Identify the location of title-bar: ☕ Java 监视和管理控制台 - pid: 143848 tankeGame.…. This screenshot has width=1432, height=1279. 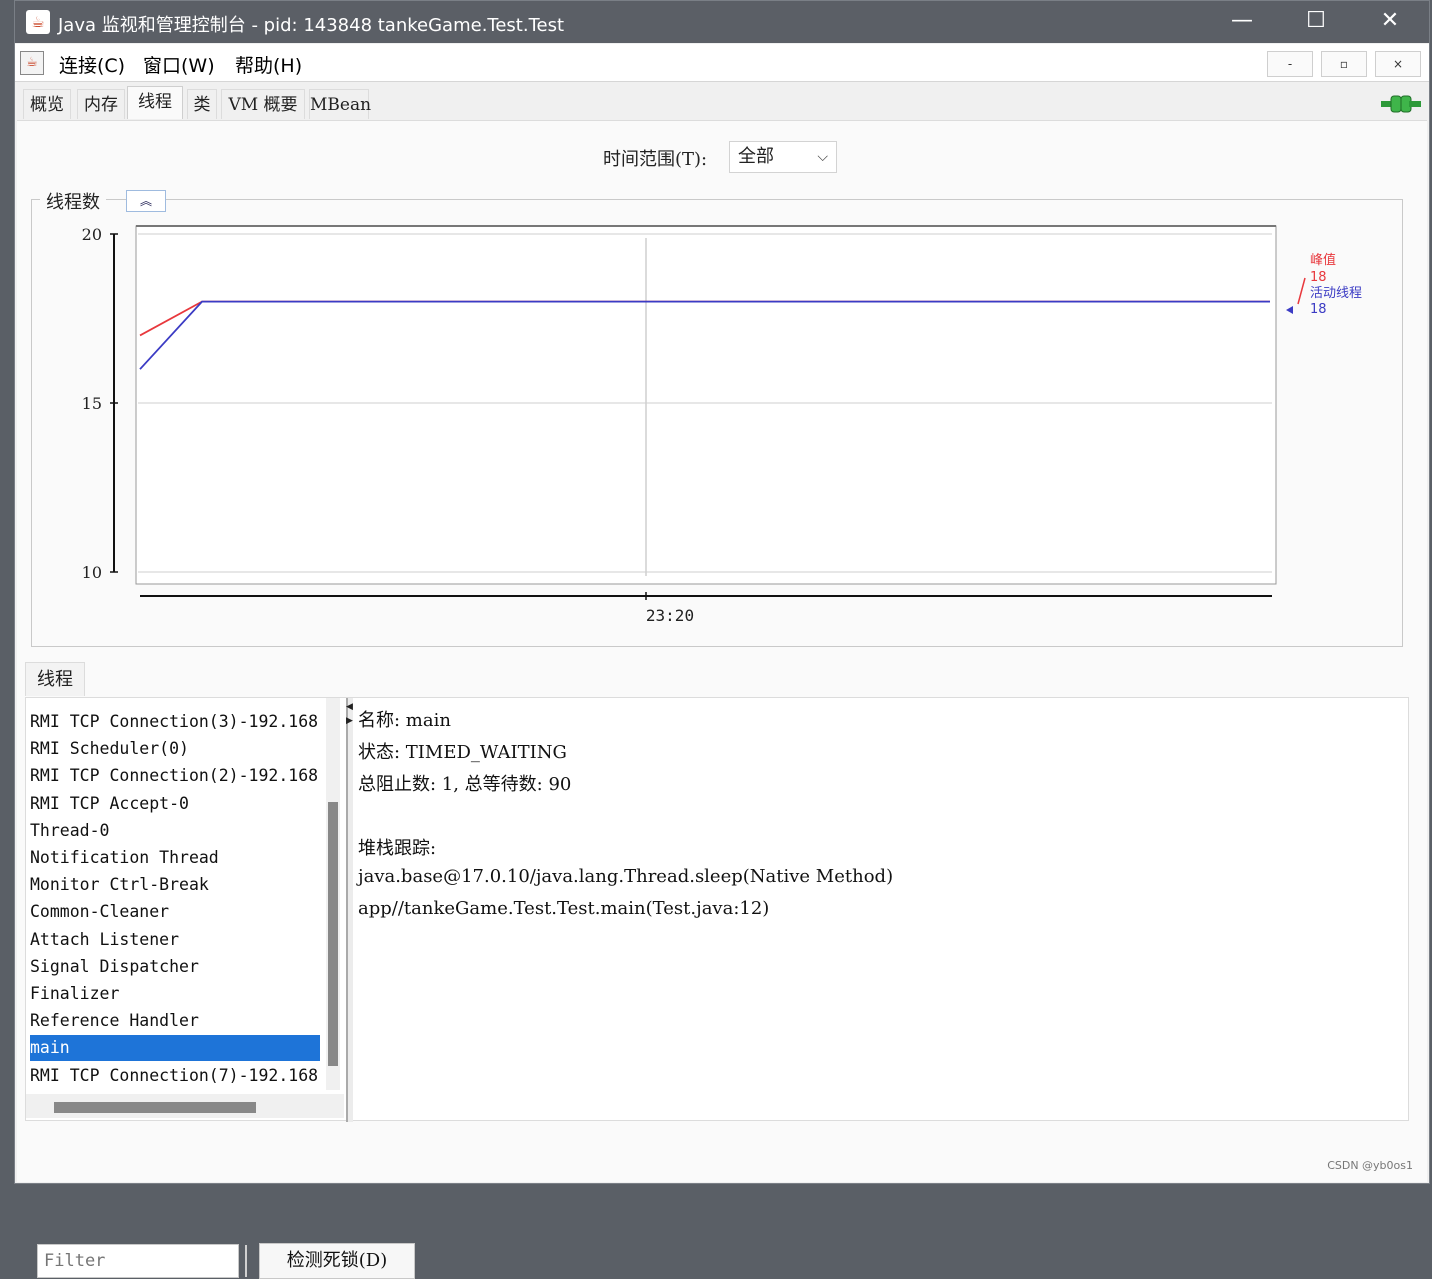
(722, 22).